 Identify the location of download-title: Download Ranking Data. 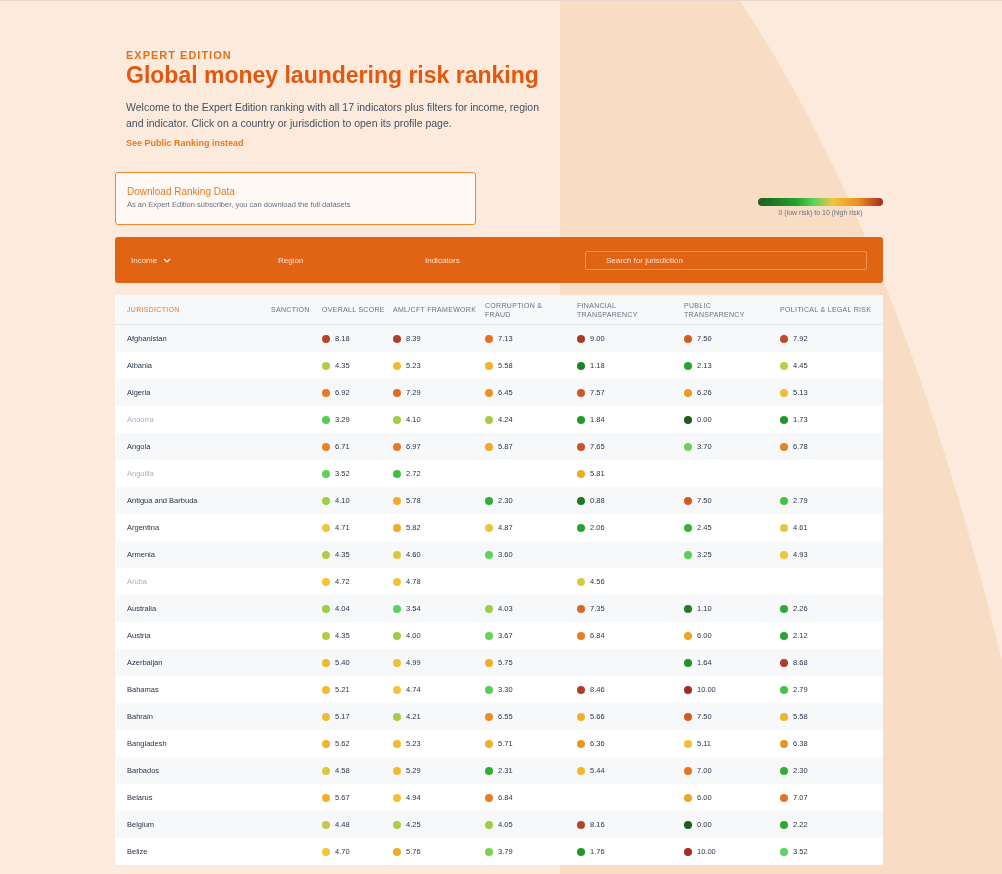
(181, 191).